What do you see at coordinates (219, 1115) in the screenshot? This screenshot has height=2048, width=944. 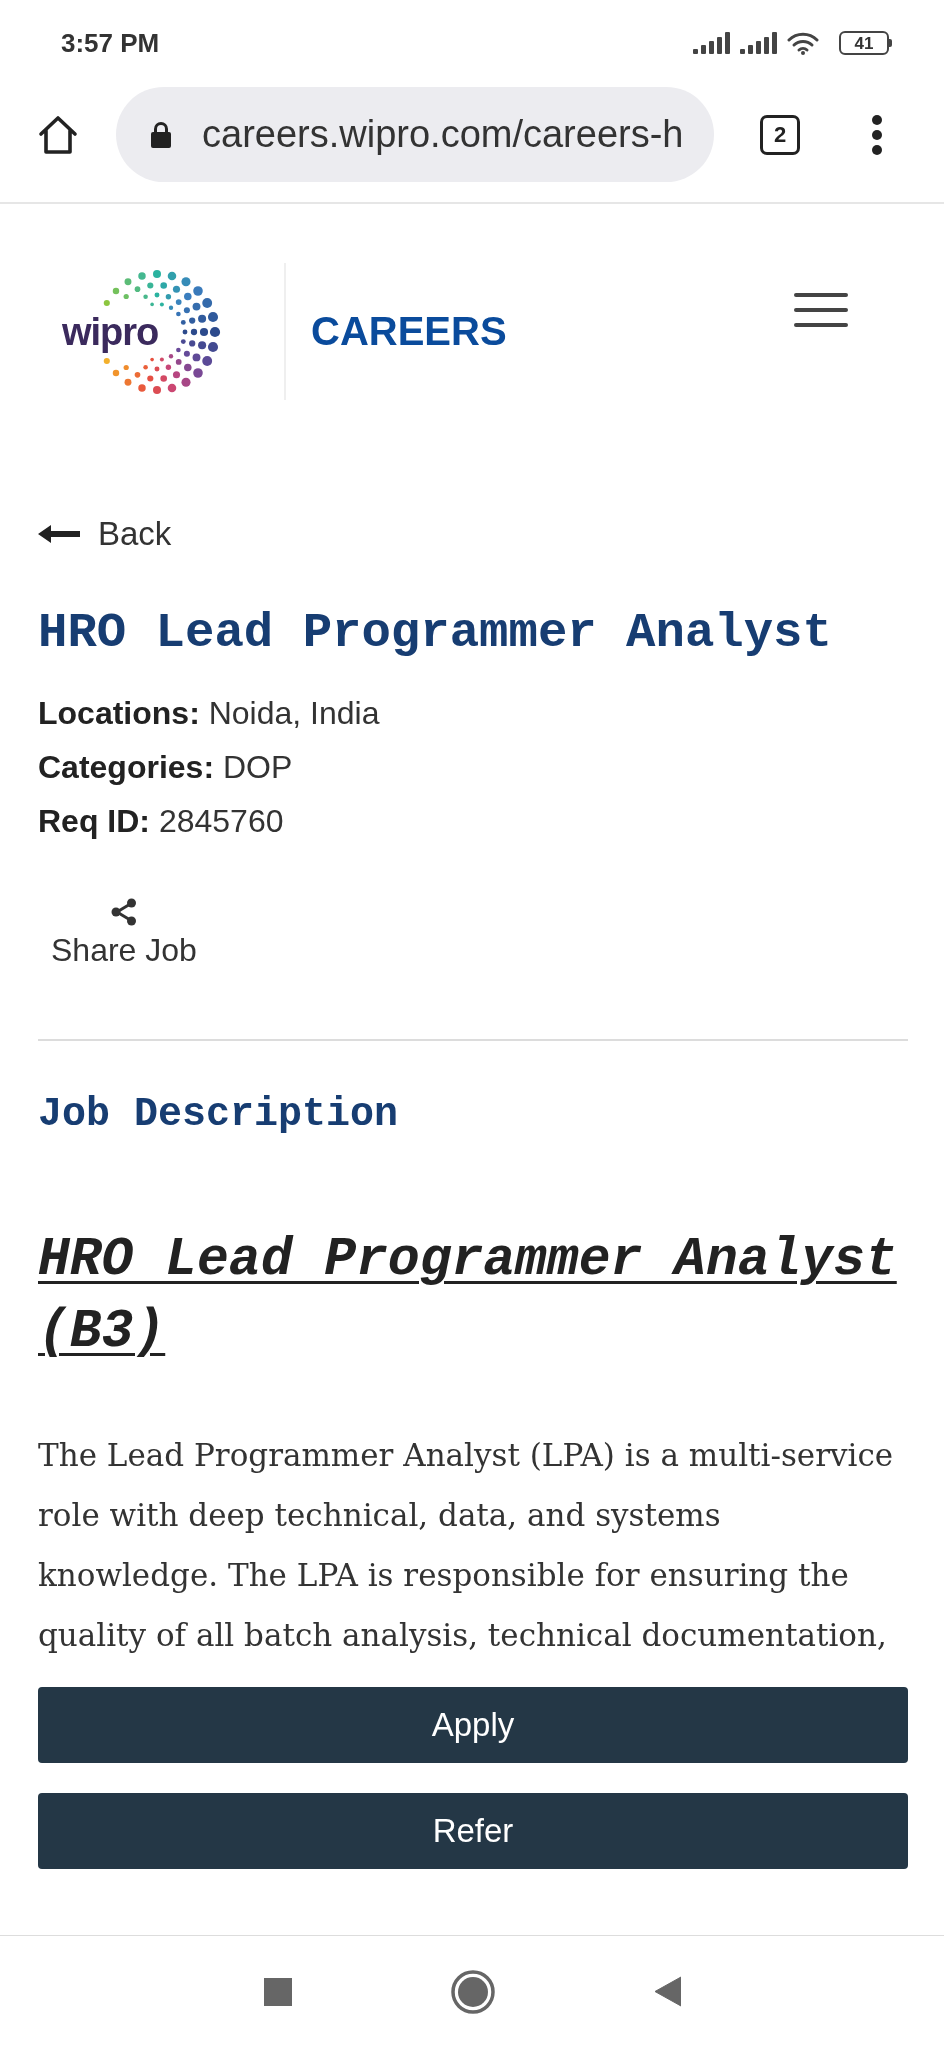 I see `section-heading: Job Description` at bounding box center [219, 1115].